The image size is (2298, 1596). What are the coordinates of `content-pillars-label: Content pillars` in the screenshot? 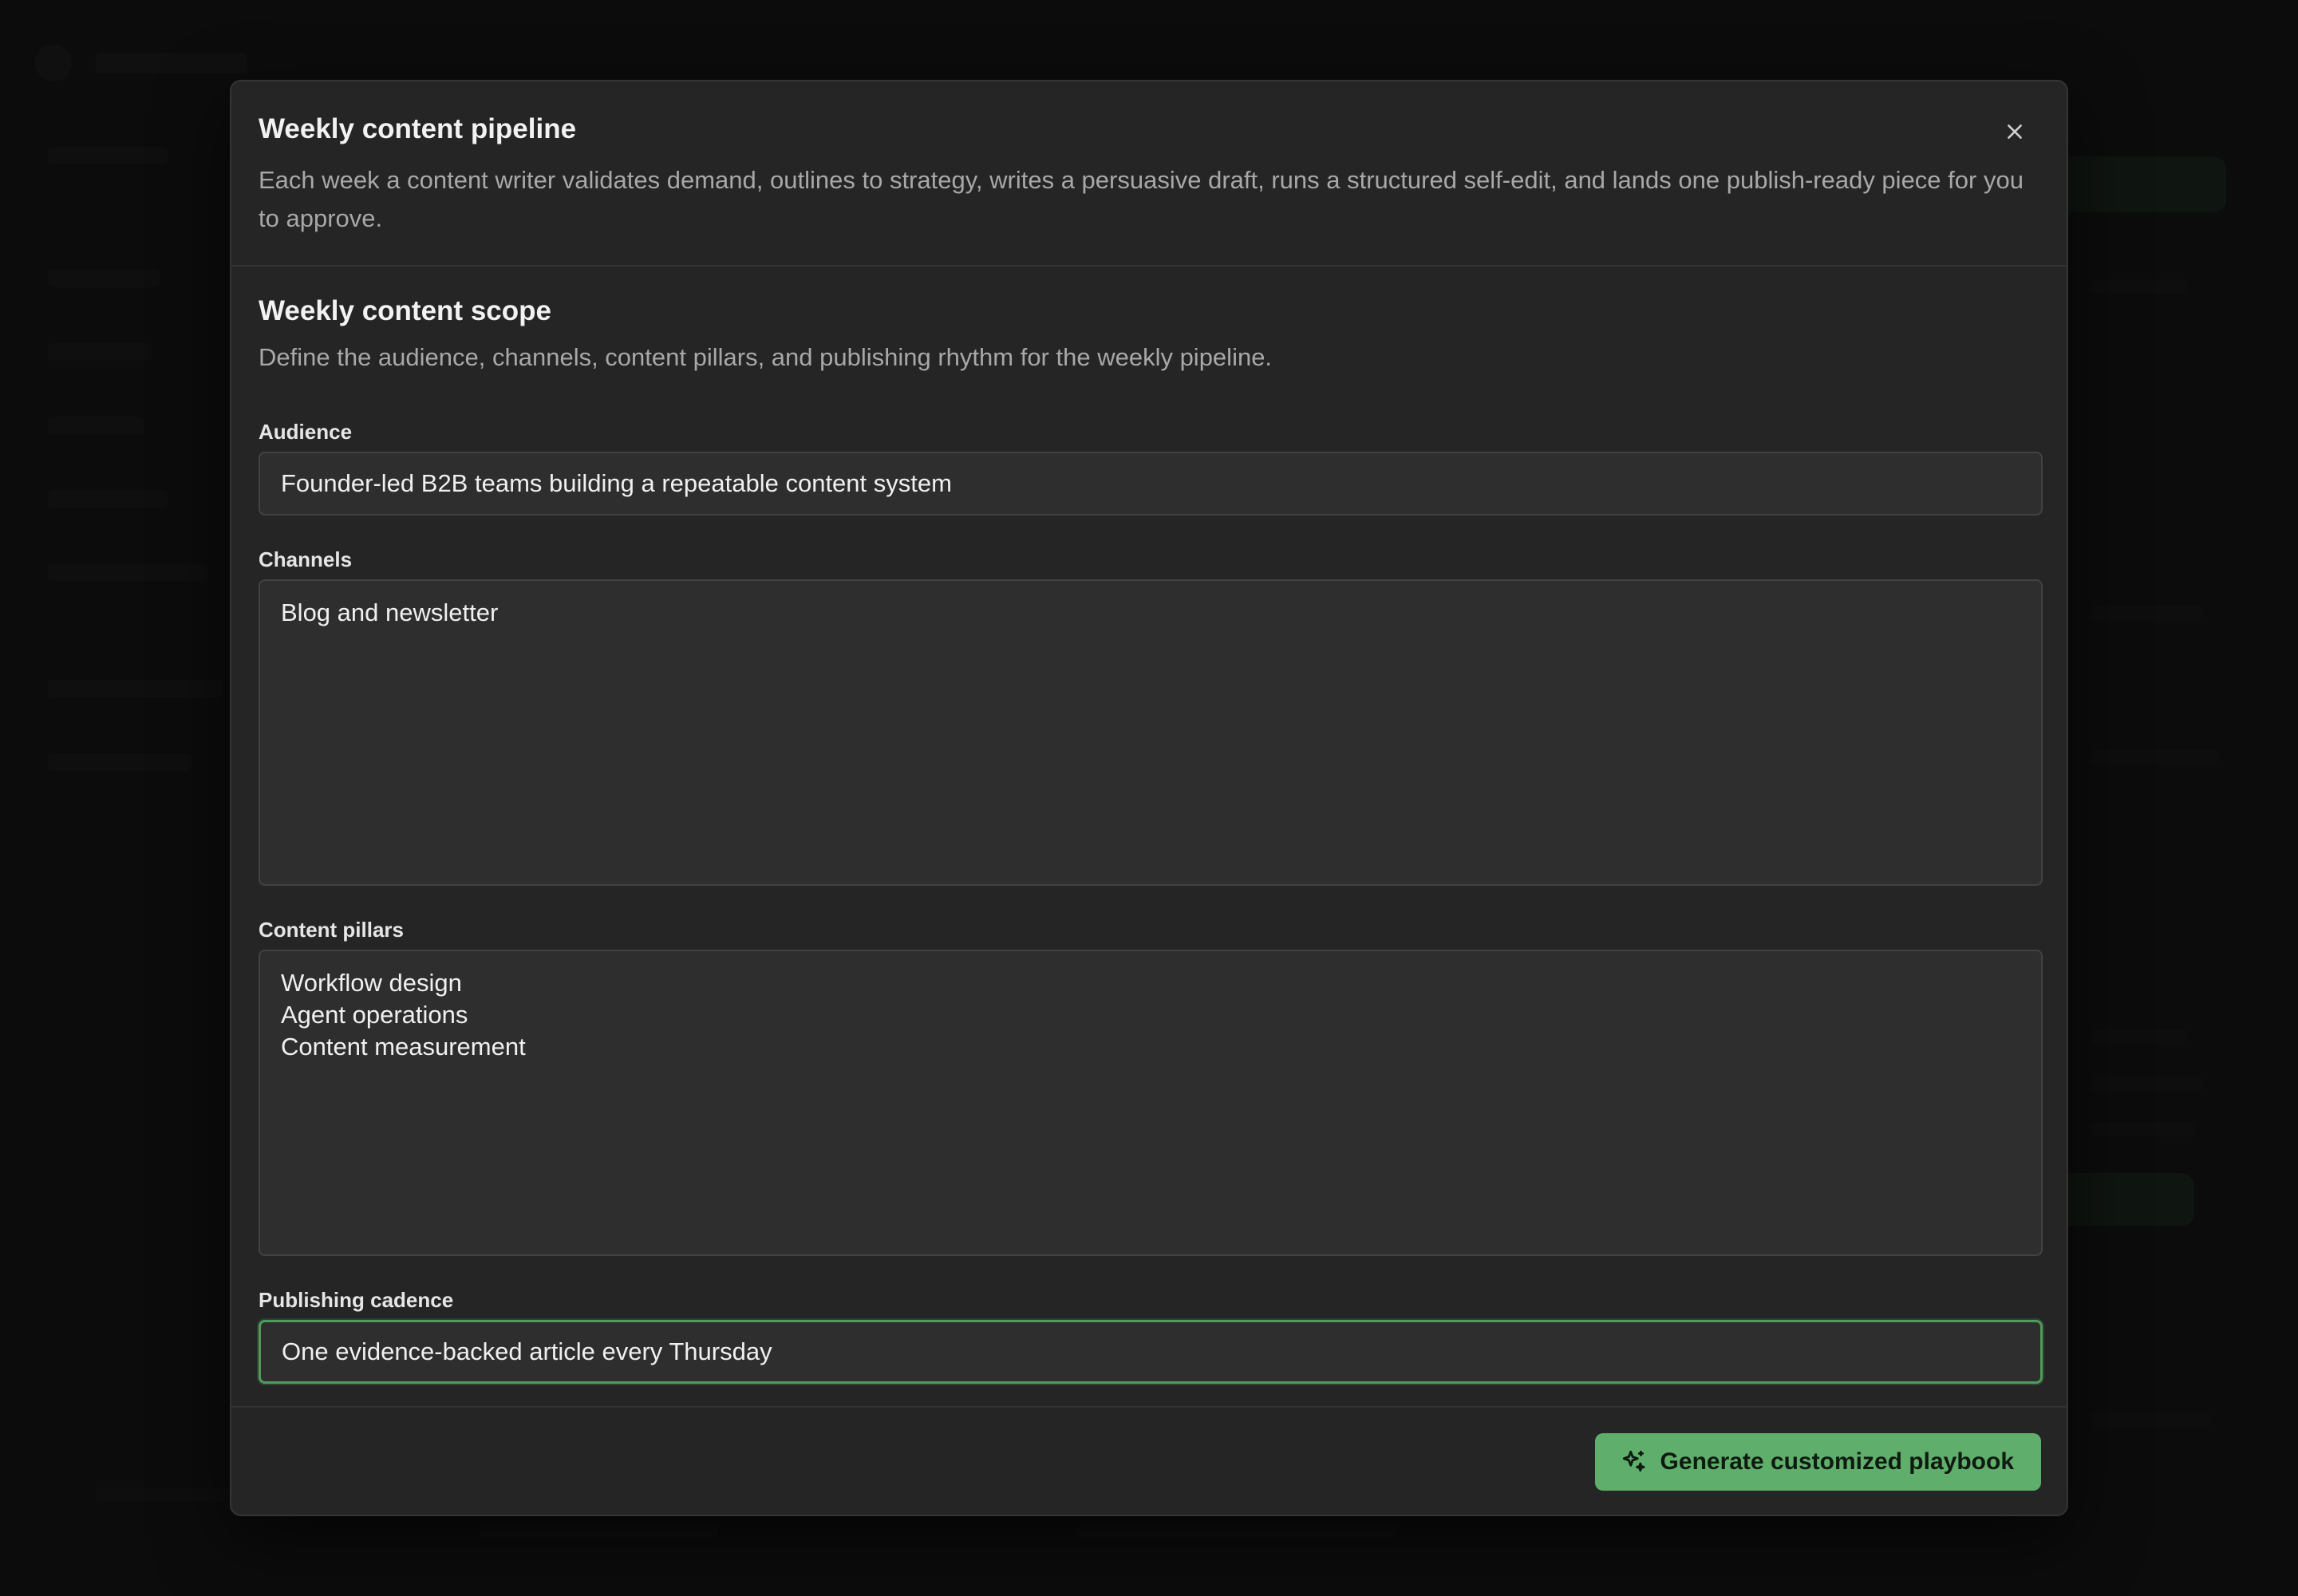 It's located at (332, 930).